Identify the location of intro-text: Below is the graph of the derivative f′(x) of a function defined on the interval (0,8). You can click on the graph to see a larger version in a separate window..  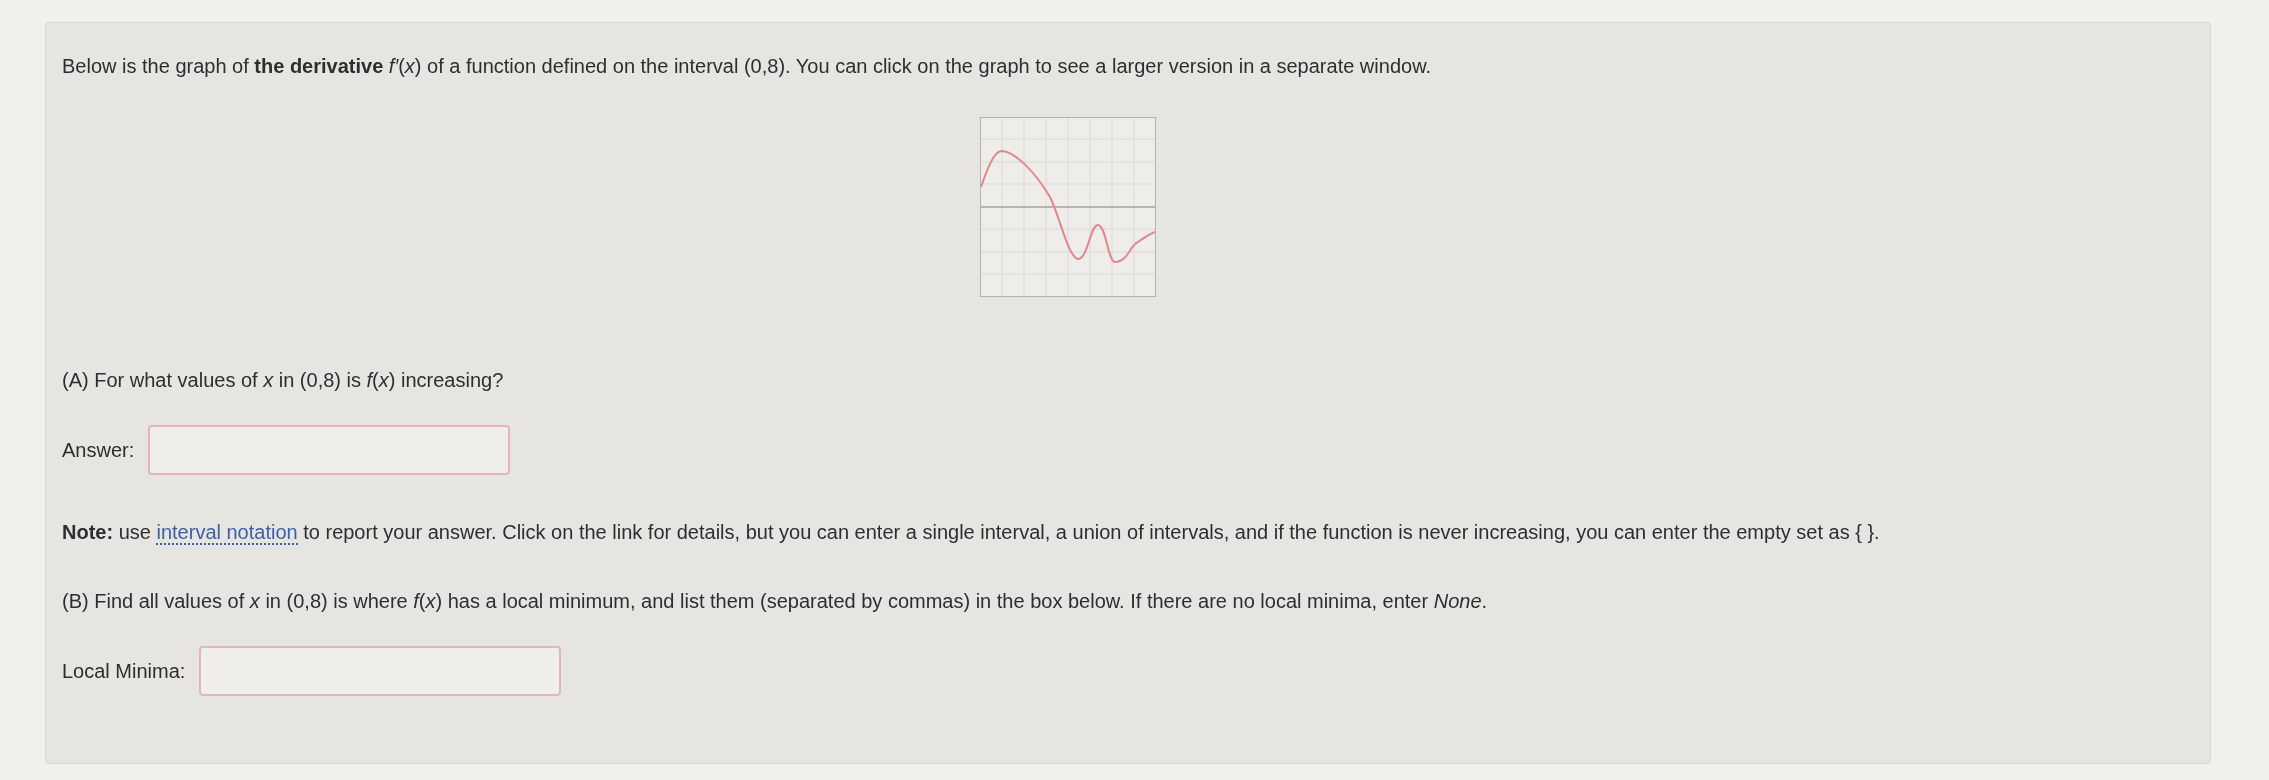
(747, 66).